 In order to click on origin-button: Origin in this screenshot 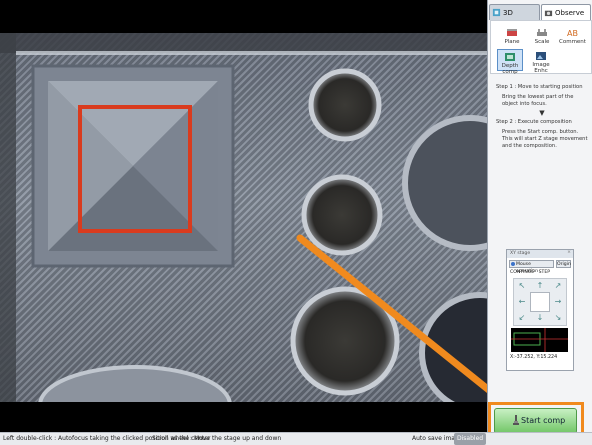, I will do `click(563, 264)`.